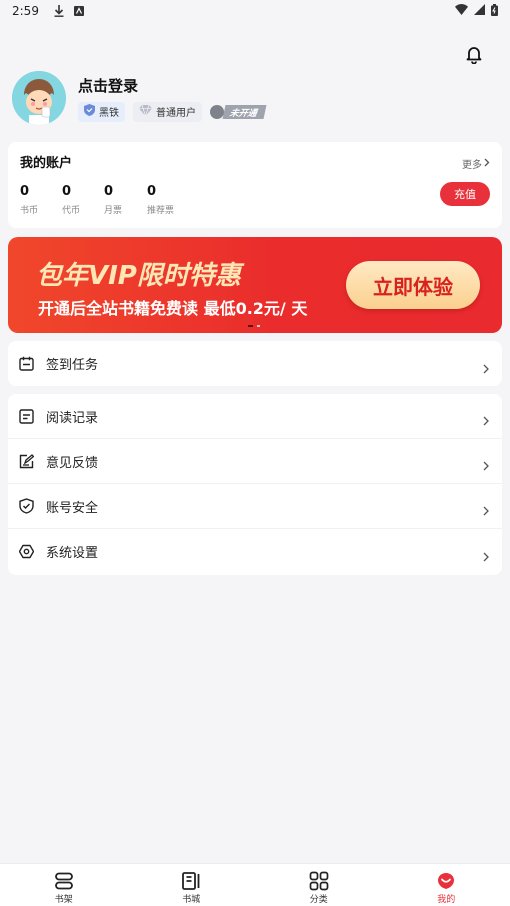 This screenshot has height=906, width=510. Describe the element at coordinates (255, 461) in the screenshot. I see `menu-item-feedback: 意见反馈` at that location.